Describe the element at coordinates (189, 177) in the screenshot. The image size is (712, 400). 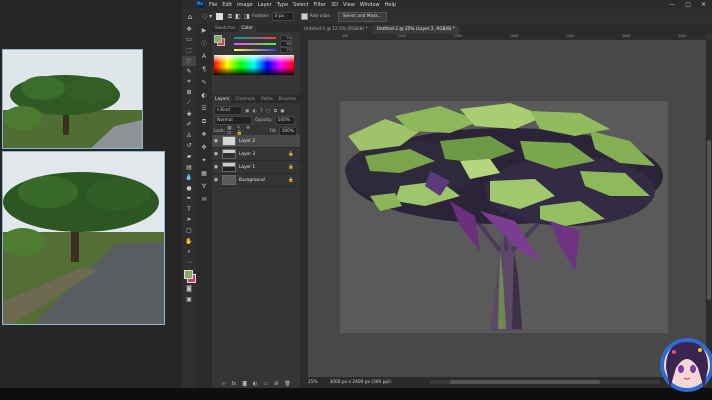
I see `blur-icon: 💧` at that location.